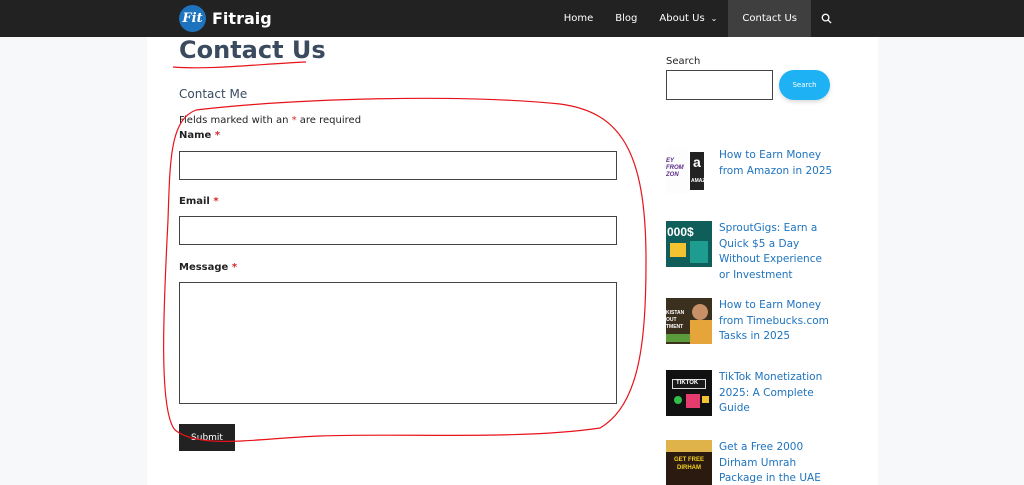 This screenshot has height=485, width=1024. I want to click on page-title: Contact Us, so click(252, 50).